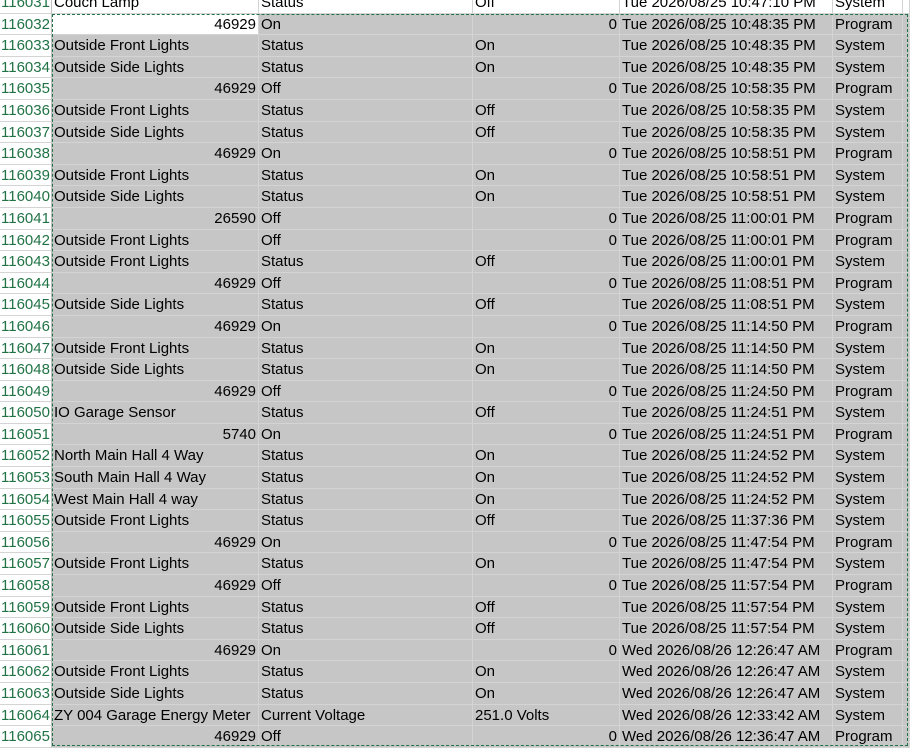 The image size is (910, 750). What do you see at coordinates (26, 521) in the screenshot?
I see `row-header: 116055` at bounding box center [26, 521].